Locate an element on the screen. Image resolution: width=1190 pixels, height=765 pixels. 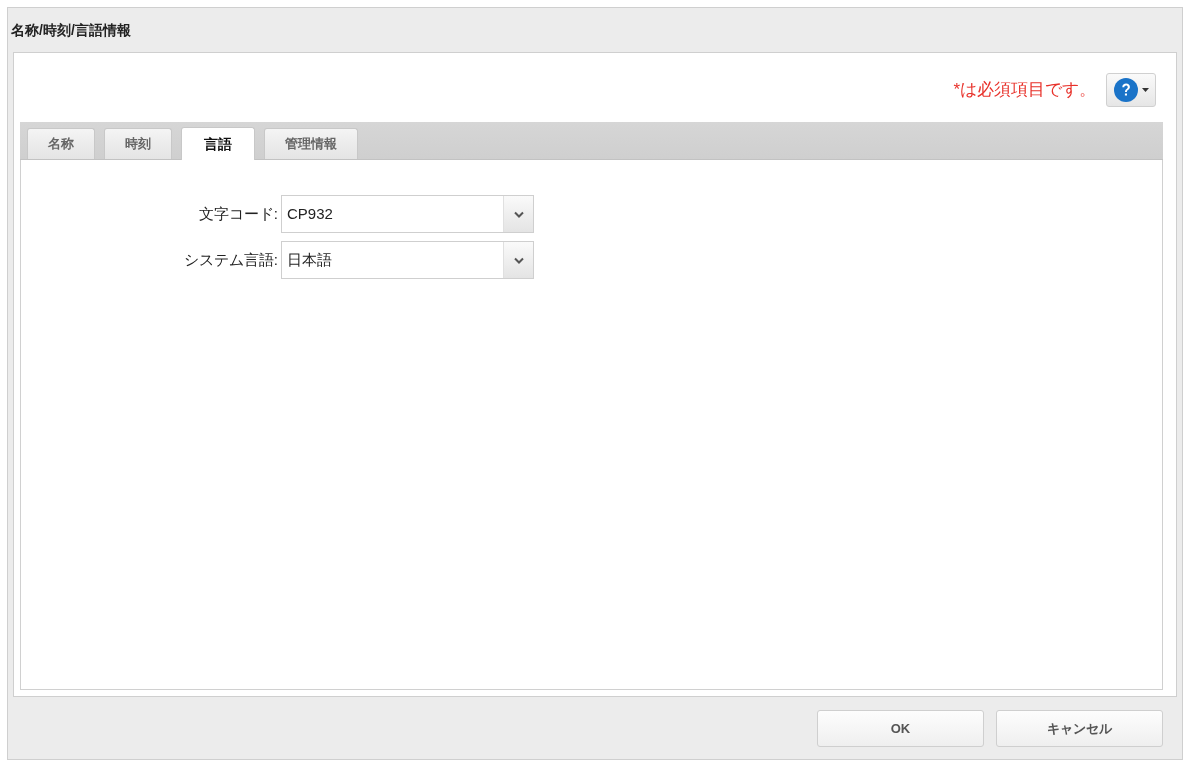
dialog-button: OK is located at coordinates (900, 728).